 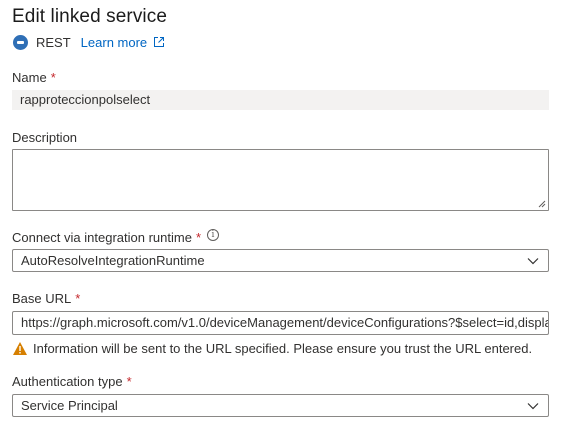 I want to click on auth-type-select: Service Principal, so click(x=280, y=405).